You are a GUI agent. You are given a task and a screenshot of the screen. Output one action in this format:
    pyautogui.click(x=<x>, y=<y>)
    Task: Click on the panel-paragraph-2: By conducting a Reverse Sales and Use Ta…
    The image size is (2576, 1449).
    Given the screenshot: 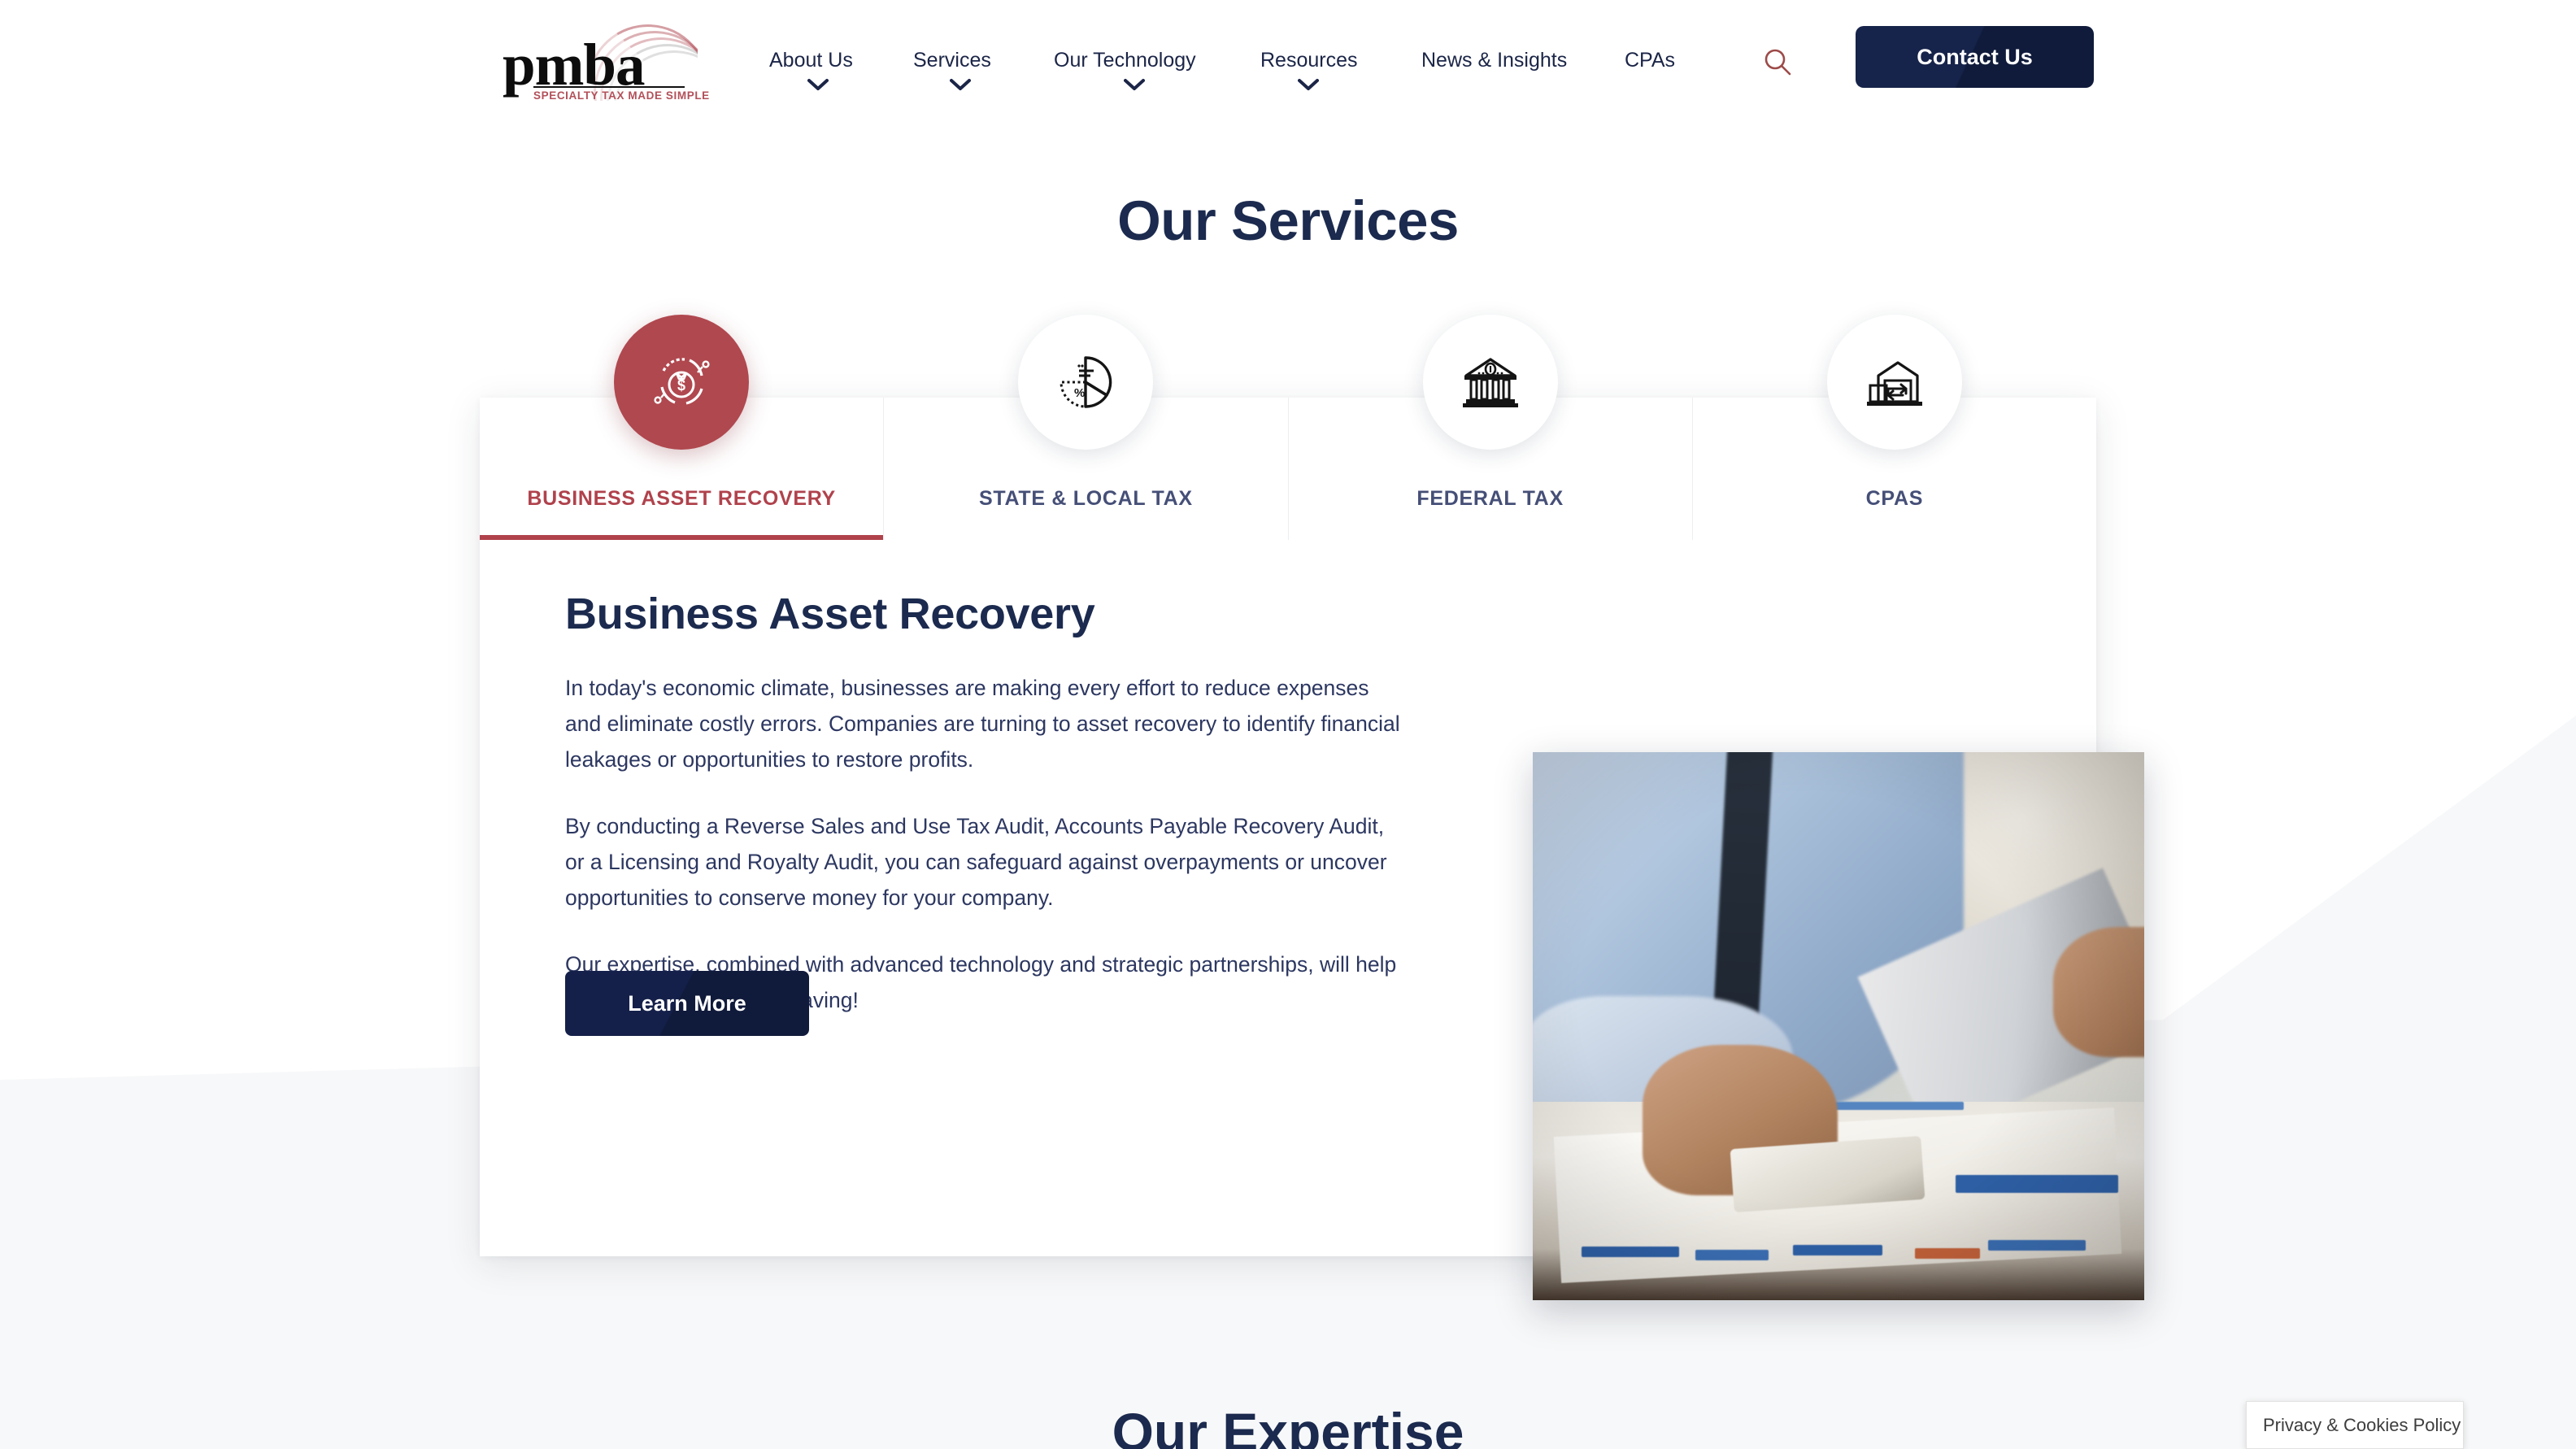 What is the action you would take?
    pyautogui.click(x=976, y=862)
    